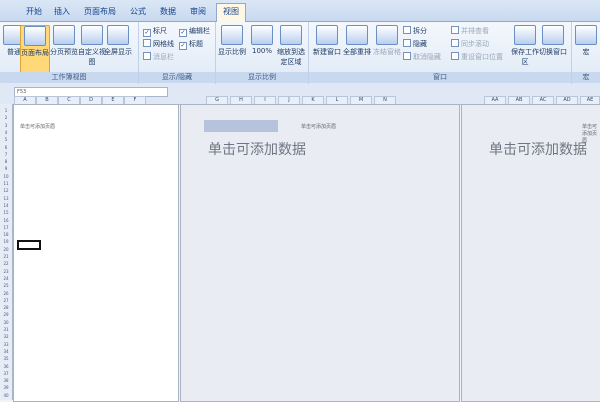  I want to click on tab-page-layout: 页面布局, so click(100, 12).